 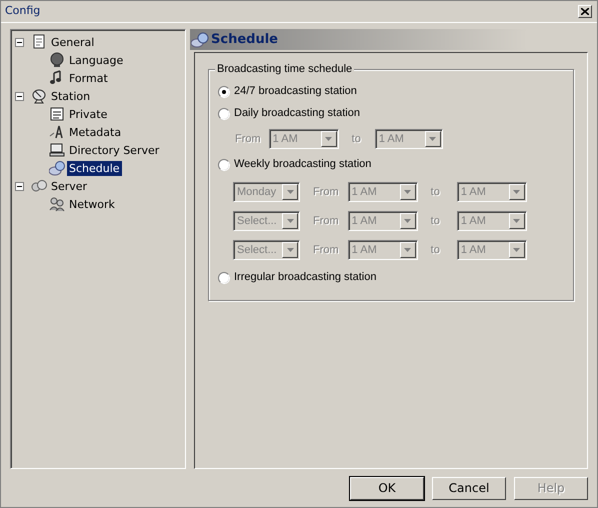 I want to click on page-icon, so click(x=39, y=42).